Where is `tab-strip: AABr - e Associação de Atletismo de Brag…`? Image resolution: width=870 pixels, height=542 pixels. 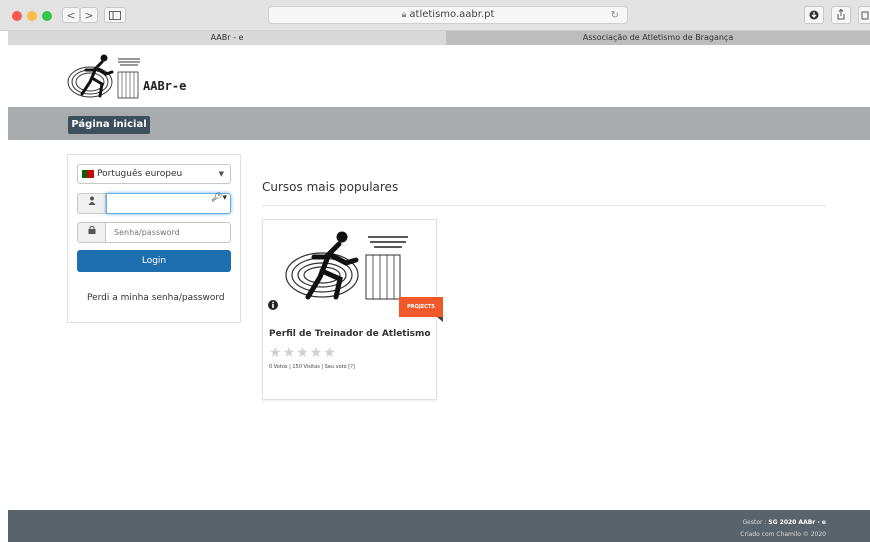
tab-strip: AABr - e Associação de Atletismo de Brag… is located at coordinates (439, 38).